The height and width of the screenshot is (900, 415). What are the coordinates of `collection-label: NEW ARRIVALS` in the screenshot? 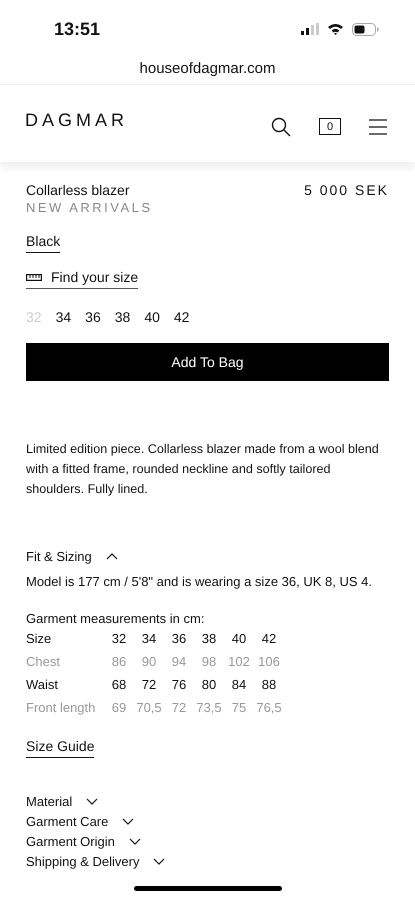 It's located at (90, 207).